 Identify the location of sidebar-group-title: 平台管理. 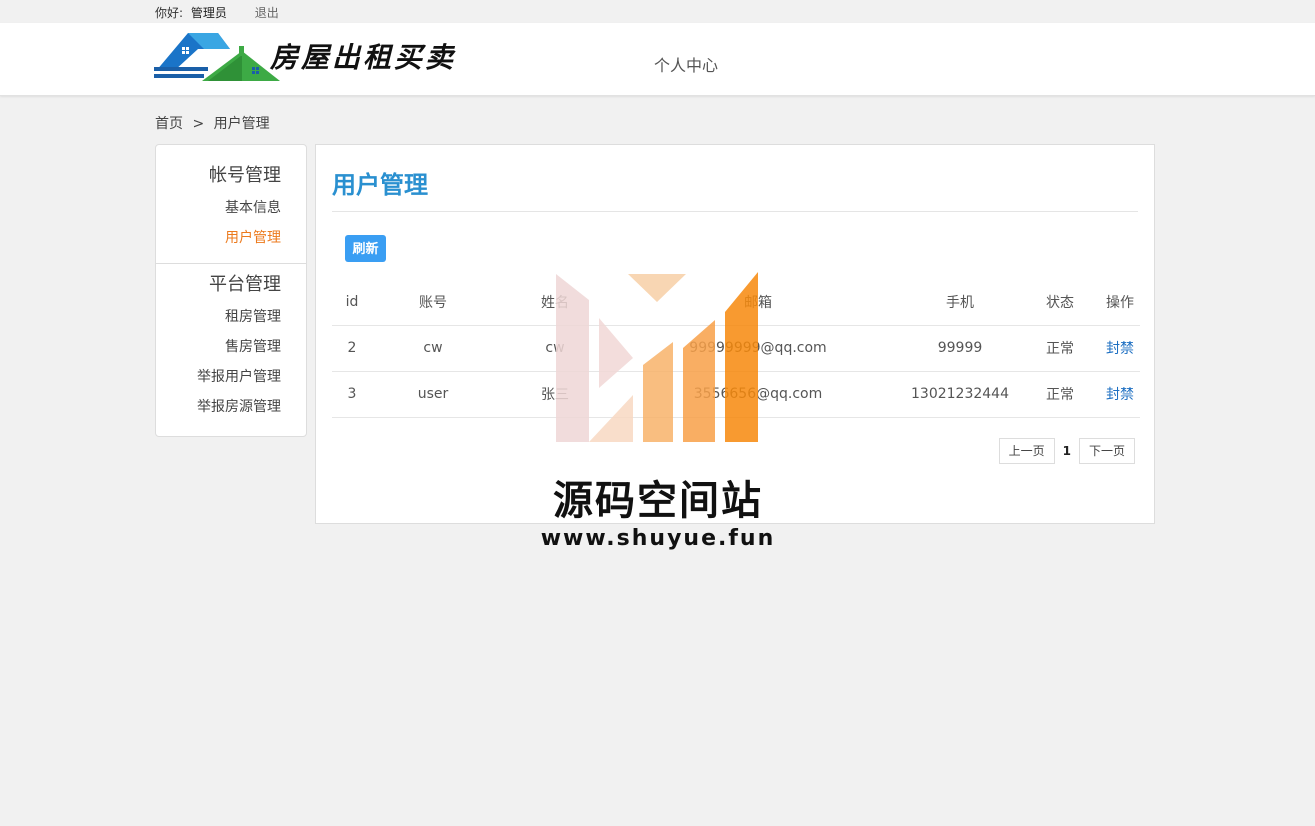
(245, 284).